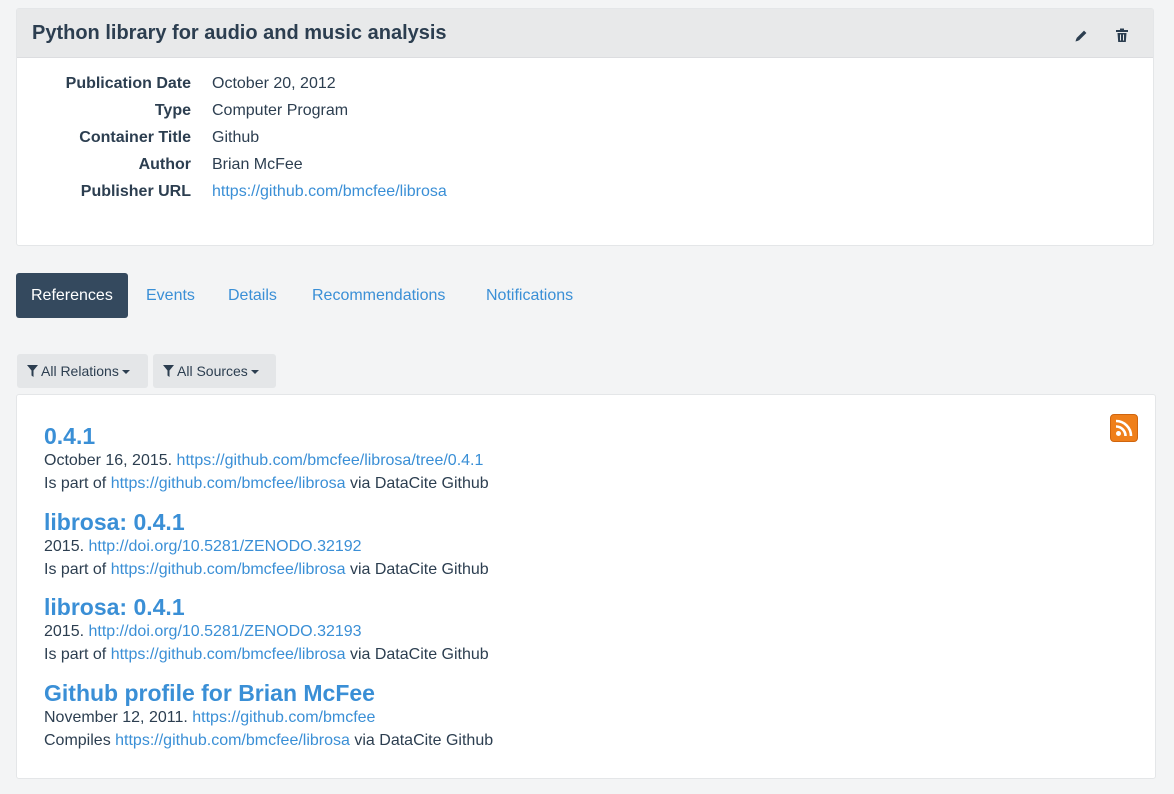 The image size is (1174, 794). I want to click on reference-url-link: http://doi.org/10.5281/ZENODO.32192, so click(225, 546).